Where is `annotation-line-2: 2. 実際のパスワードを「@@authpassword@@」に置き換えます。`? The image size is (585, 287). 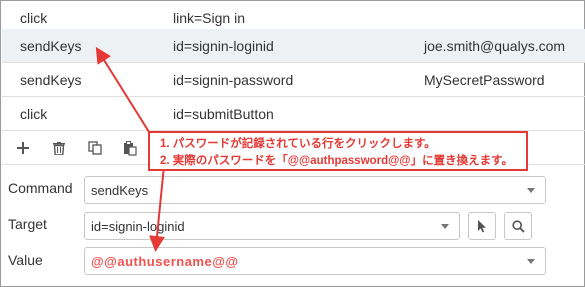 annotation-line-2: 2. 実際のパスワードを「@@authpassword@@」に置き換えます。 is located at coordinates (336, 161).